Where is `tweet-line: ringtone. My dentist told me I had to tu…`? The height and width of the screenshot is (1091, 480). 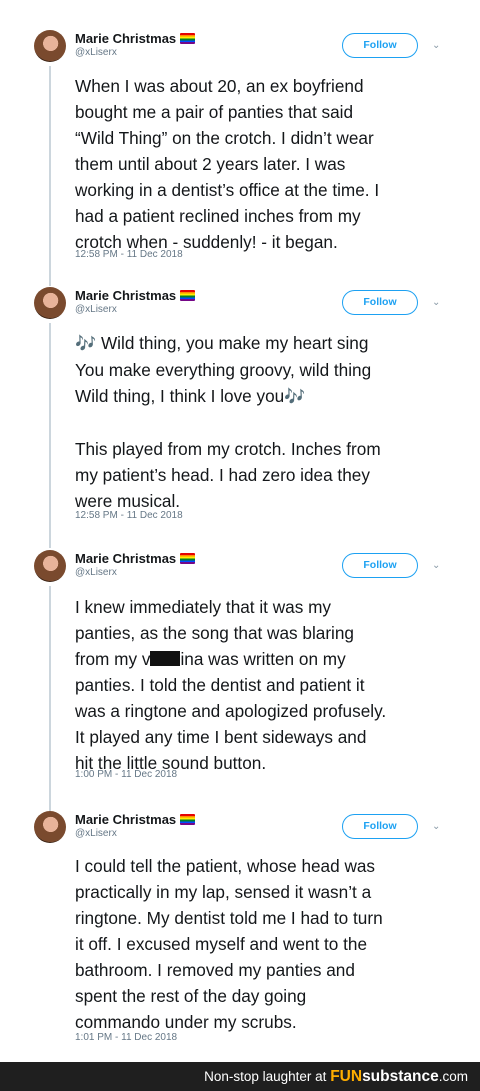
tweet-line: ringtone. My dentist told me I had to tu… is located at coordinates (229, 918).